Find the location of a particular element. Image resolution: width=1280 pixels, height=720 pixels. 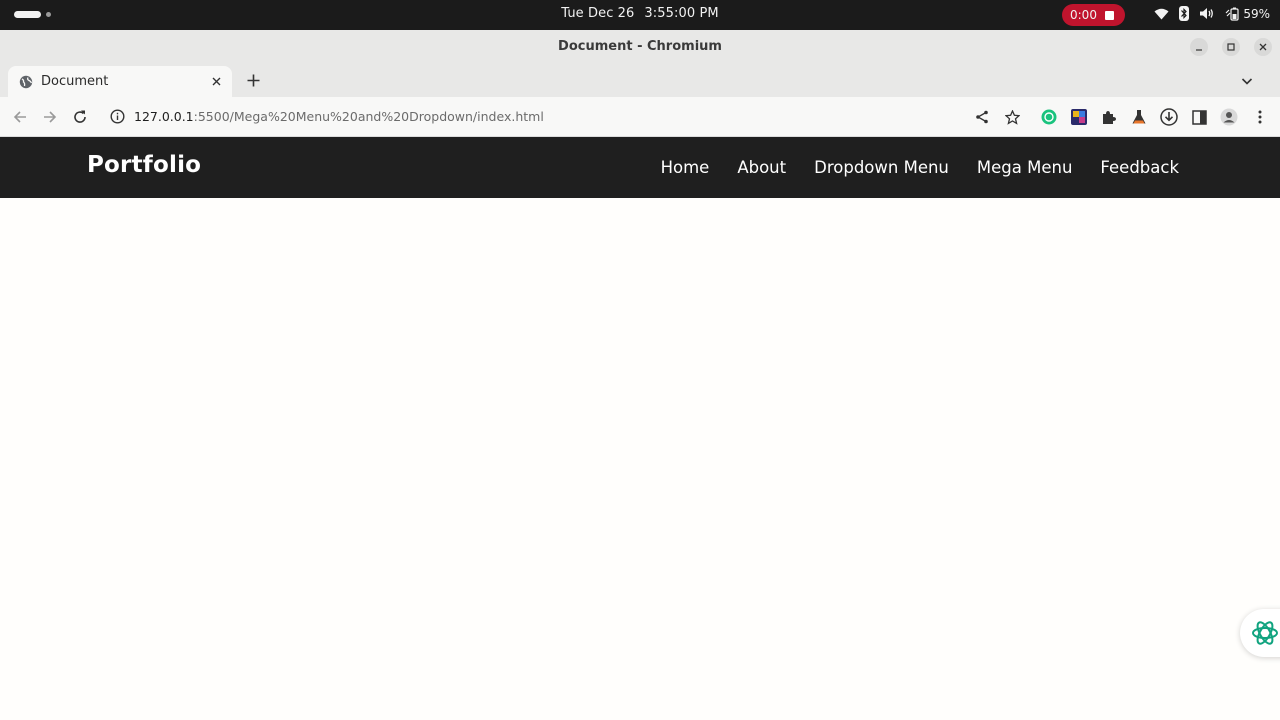

openai-logo-icon is located at coordinates (1265, 633).